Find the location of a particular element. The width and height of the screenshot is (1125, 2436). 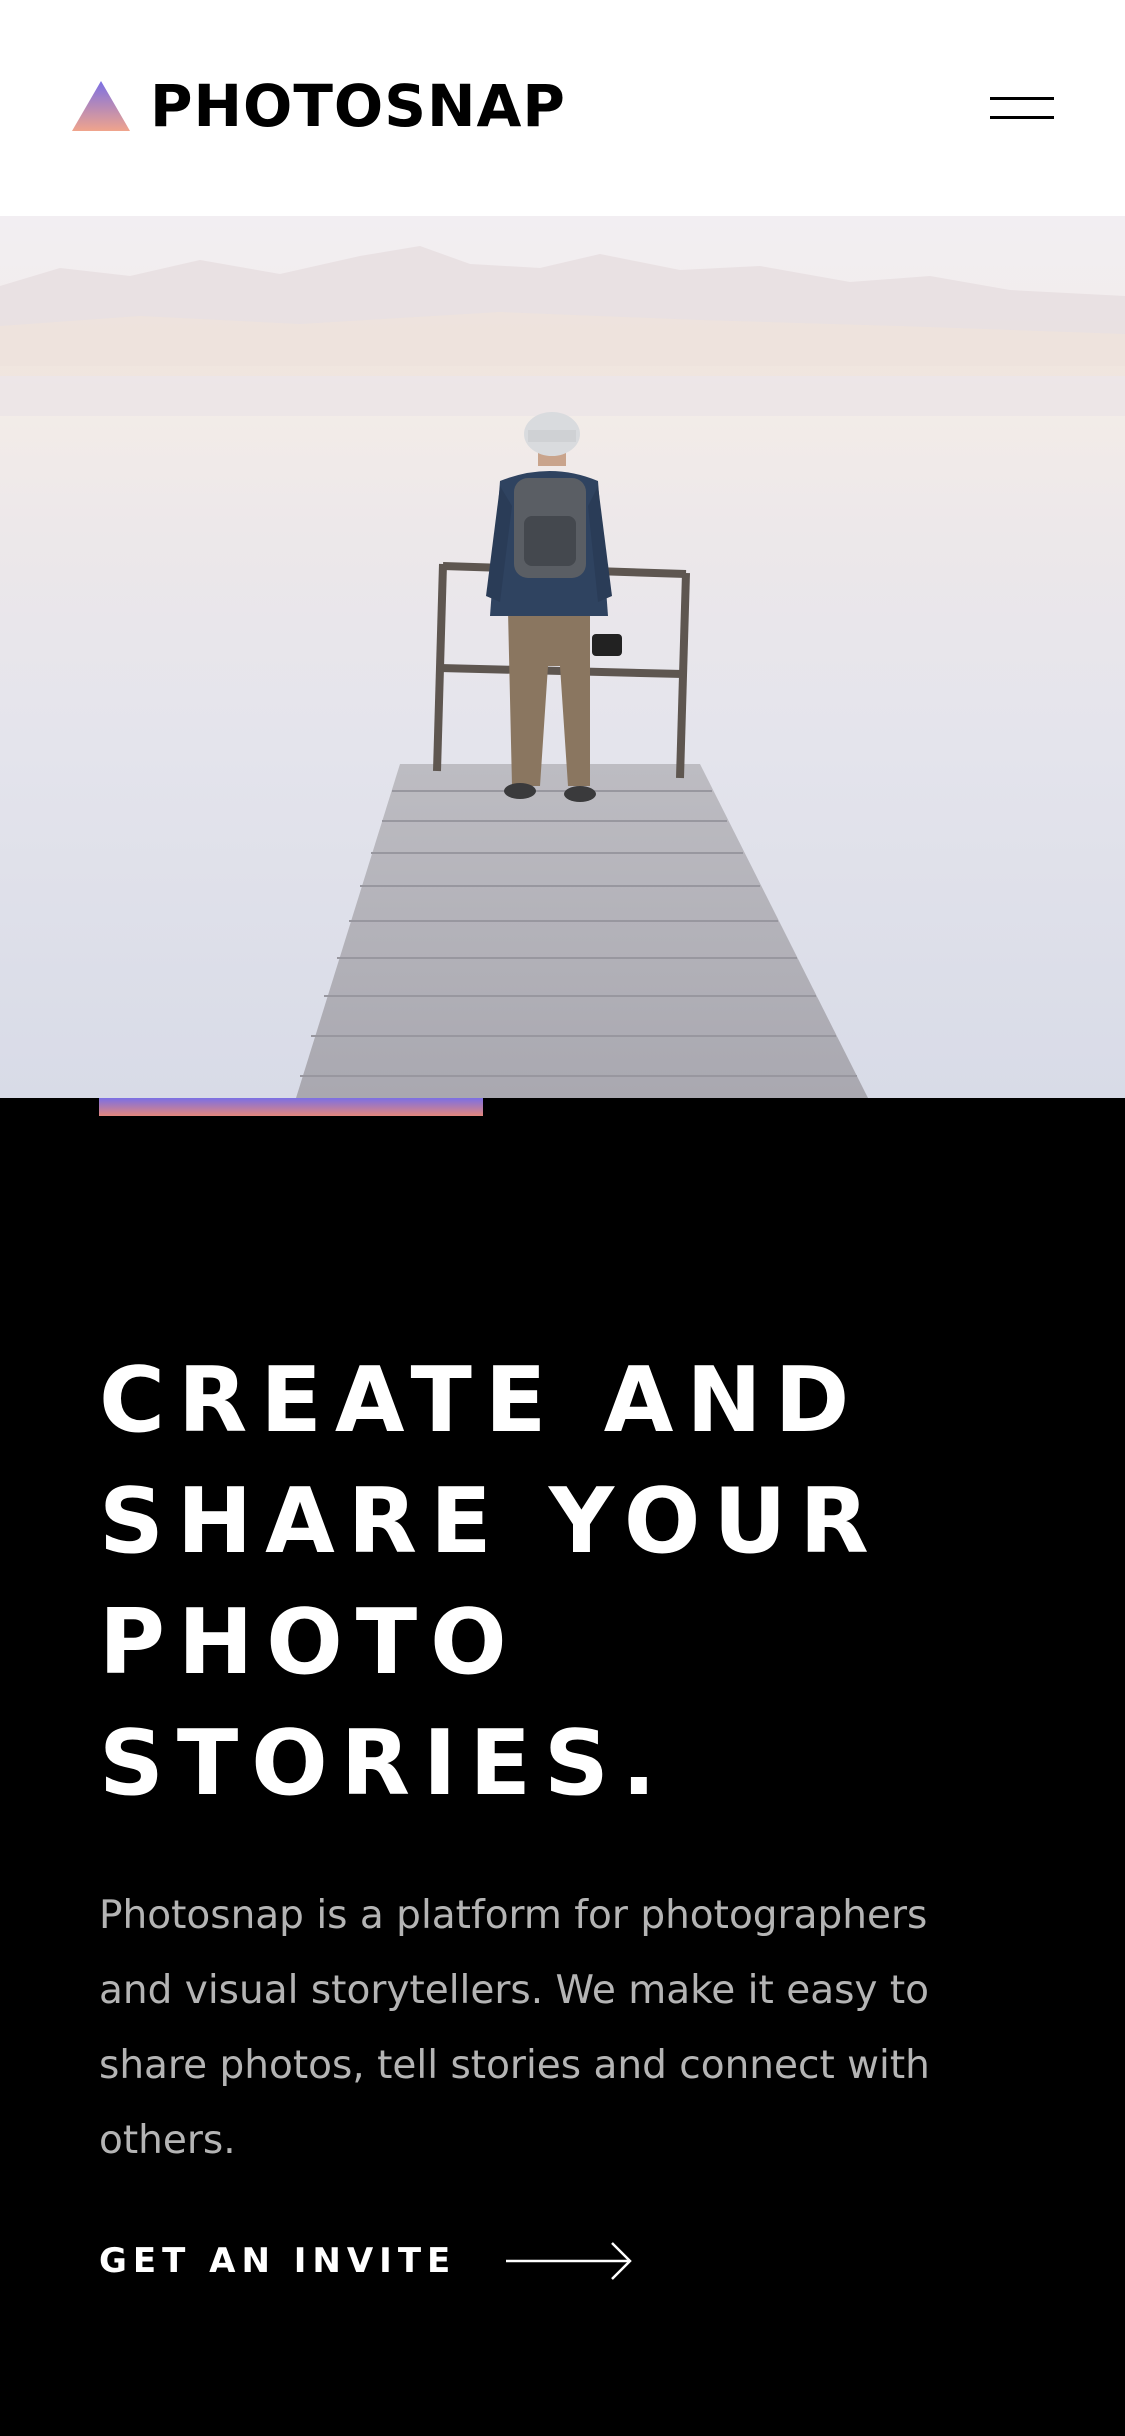

accent-gradient-bar is located at coordinates (291, 1107).